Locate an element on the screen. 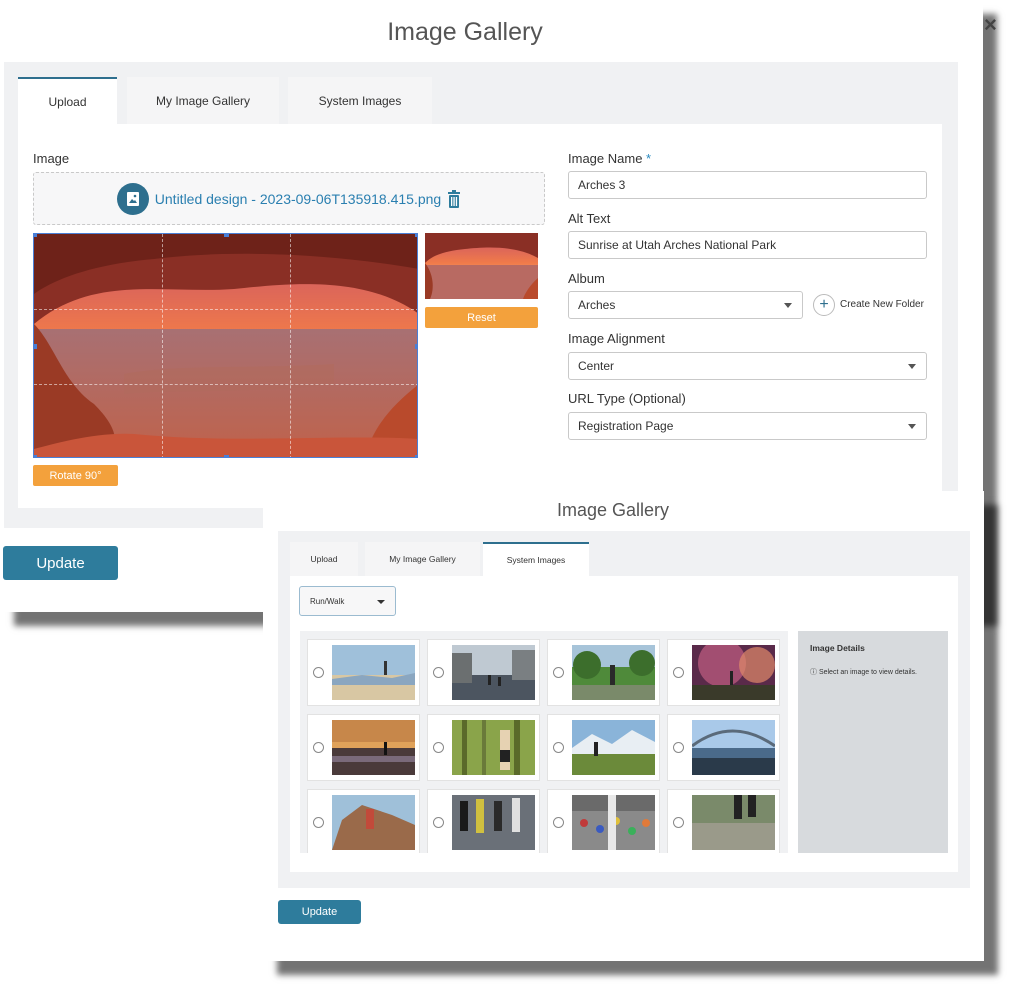 The height and width of the screenshot is (1005, 1024). url-type-label: URL Type (Optional) is located at coordinates (627, 398).